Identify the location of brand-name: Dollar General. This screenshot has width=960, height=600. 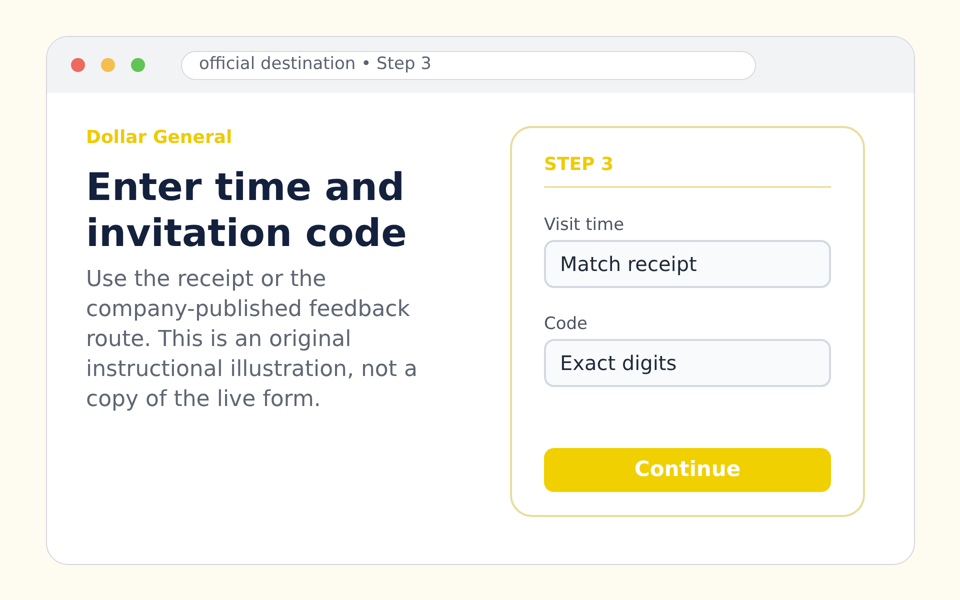
(160, 138).